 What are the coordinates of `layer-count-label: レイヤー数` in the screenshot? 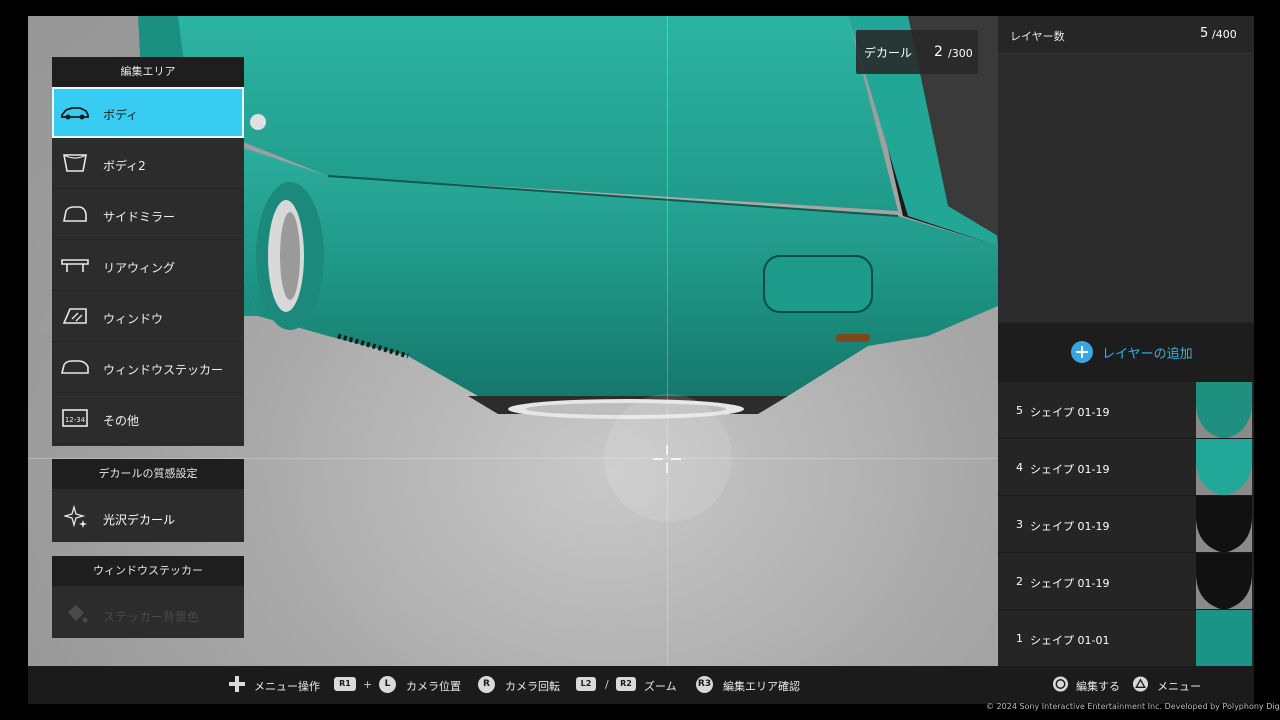 It's located at (1037, 36).